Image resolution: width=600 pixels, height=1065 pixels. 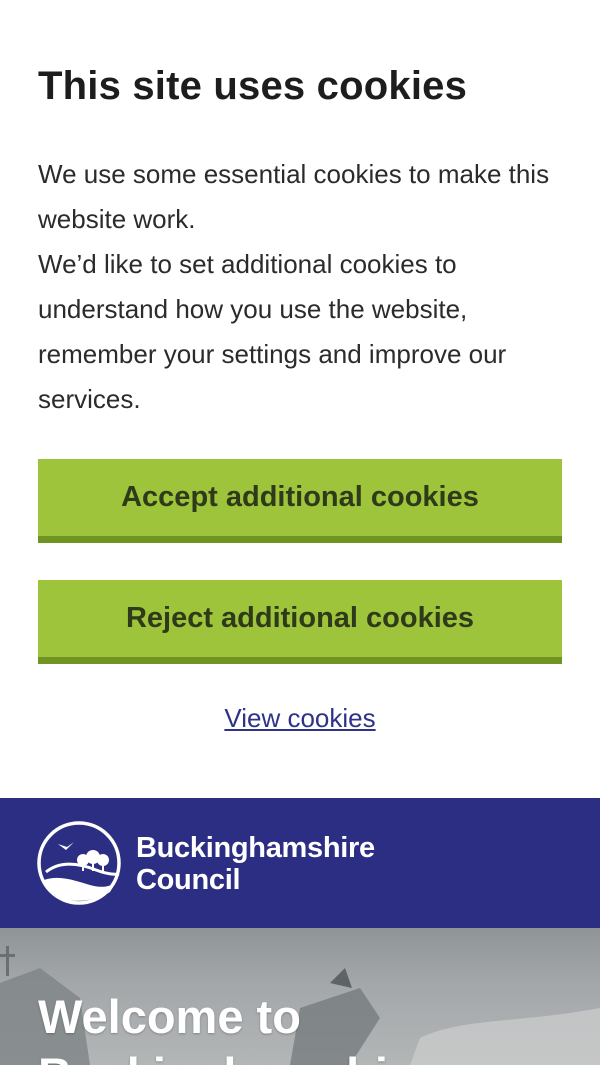 What do you see at coordinates (188, 880) in the screenshot?
I see `council-name-line-2: Council` at bounding box center [188, 880].